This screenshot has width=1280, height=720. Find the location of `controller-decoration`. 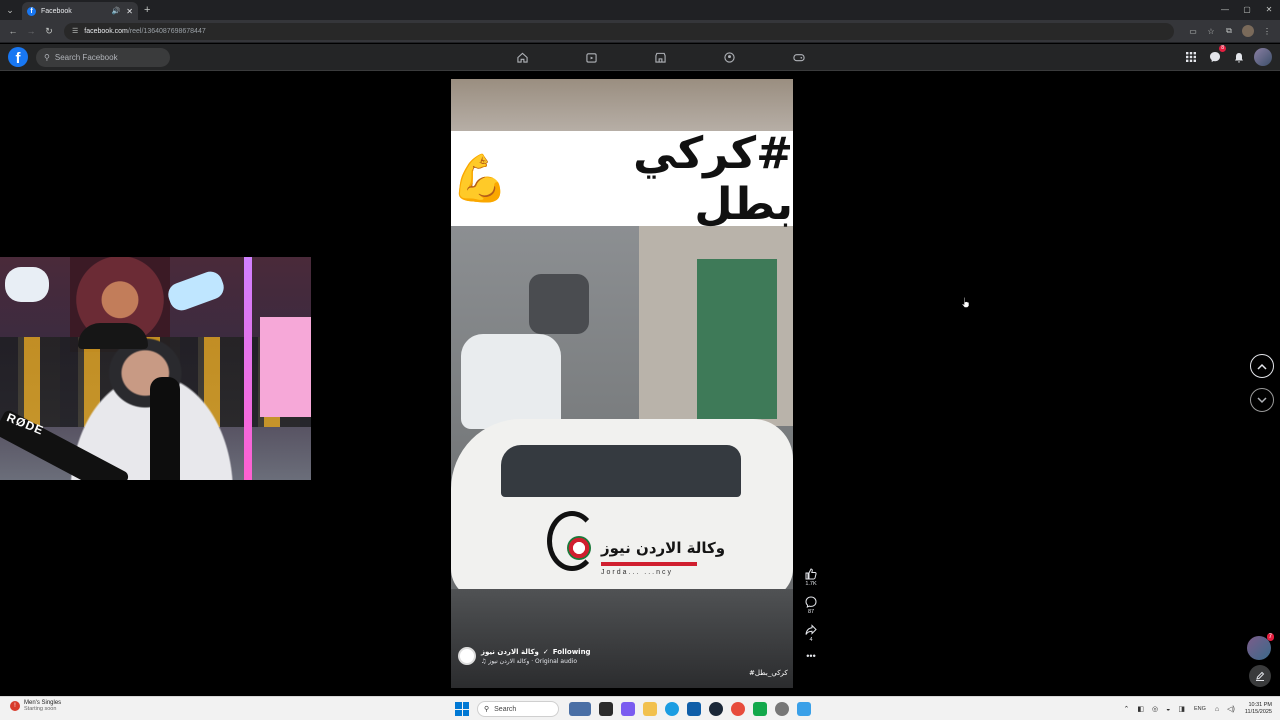

controller-decoration is located at coordinates (196, 291).